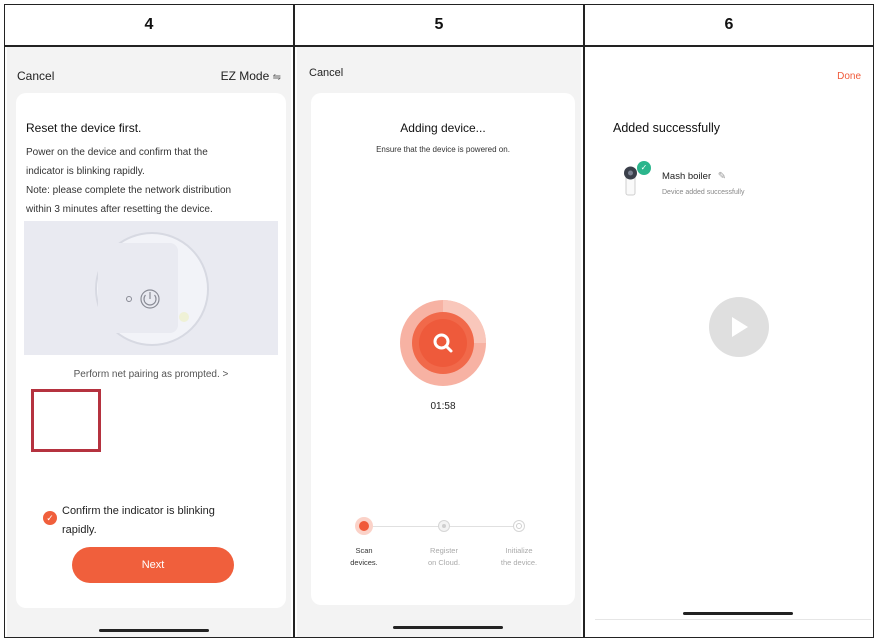  I want to click on next-button: Next, so click(153, 565).